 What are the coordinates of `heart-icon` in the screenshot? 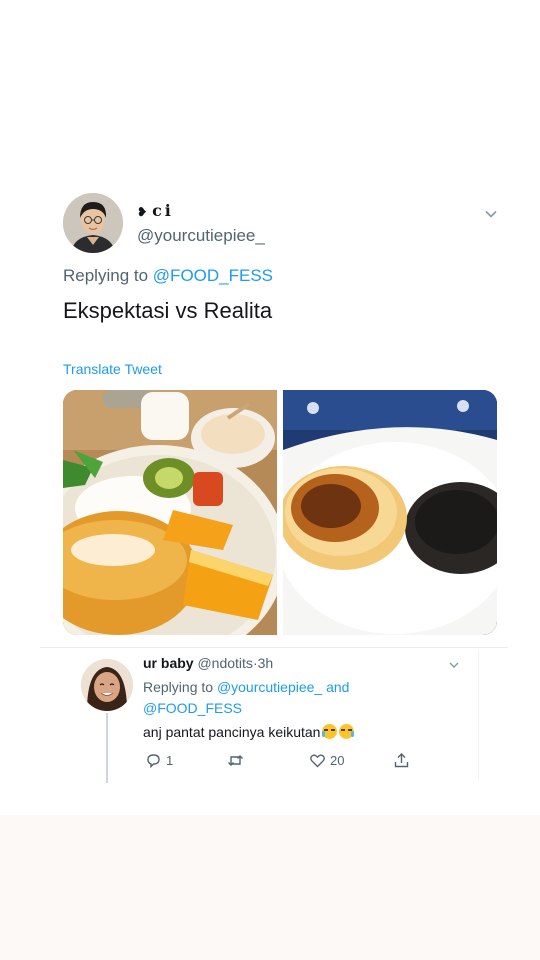 It's located at (317, 760).